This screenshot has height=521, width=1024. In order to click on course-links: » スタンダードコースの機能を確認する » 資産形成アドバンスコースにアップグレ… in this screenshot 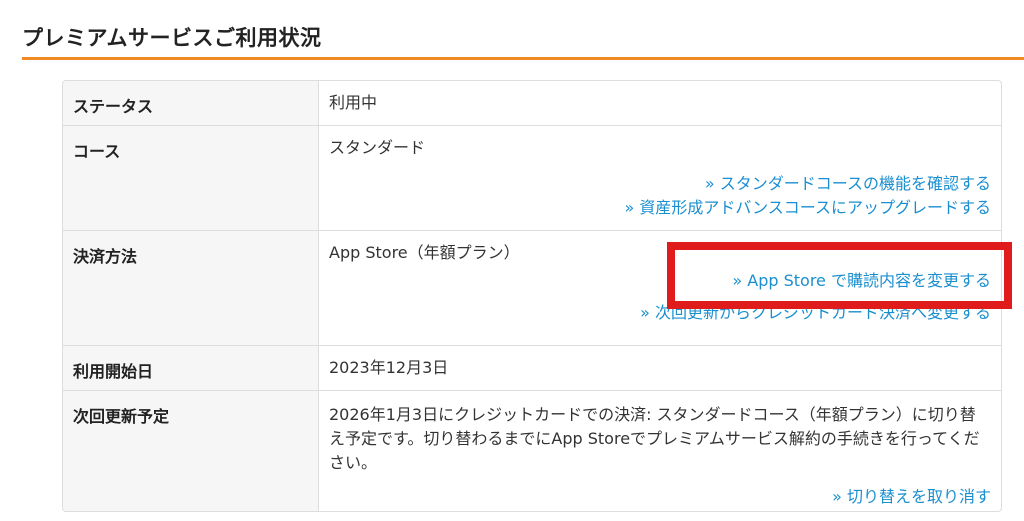, I will do `click(660, 196)`.